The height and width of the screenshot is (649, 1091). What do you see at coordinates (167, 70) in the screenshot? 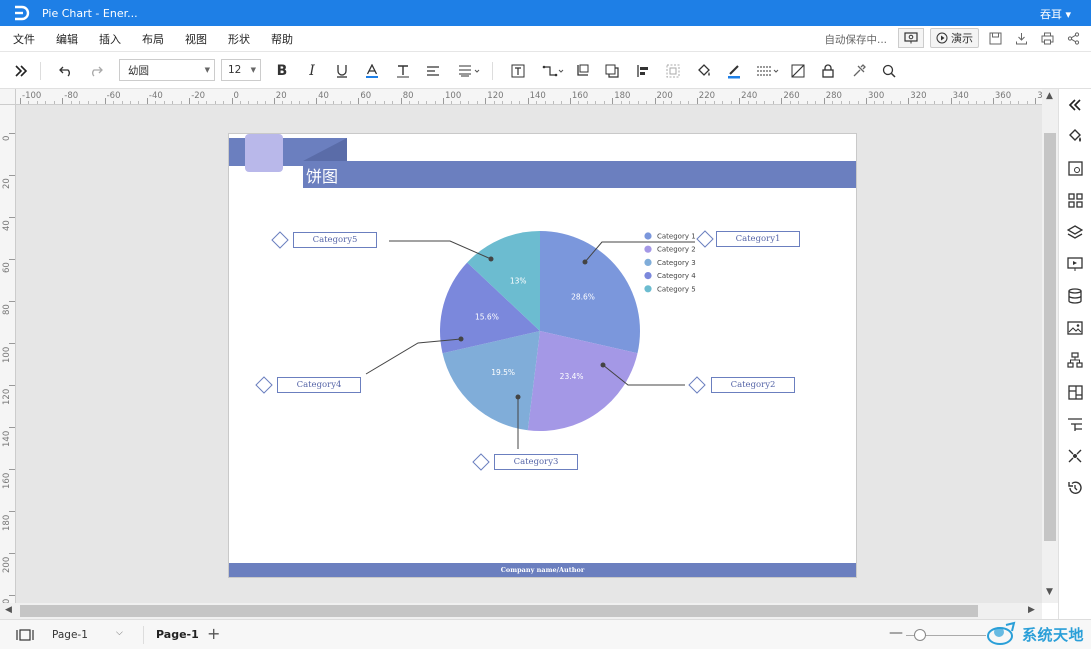
I see `font-family-select: 幼圆 ▼` at bounding box center [167, 70].